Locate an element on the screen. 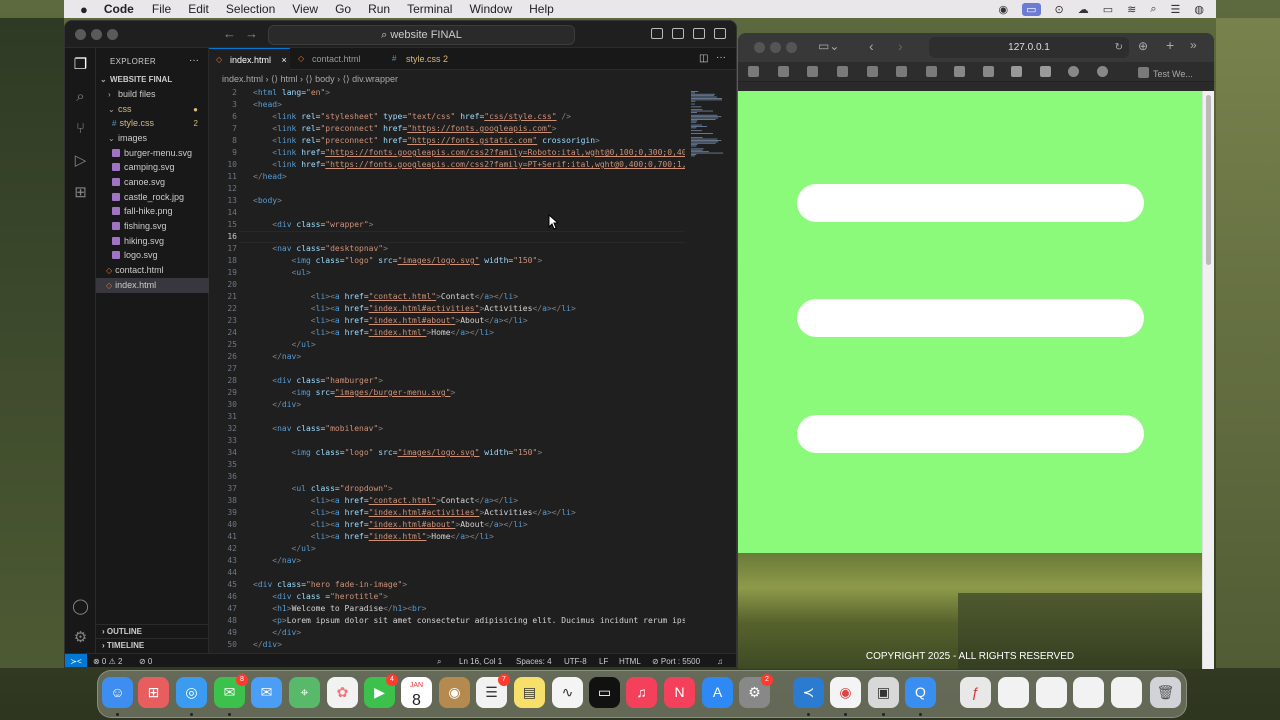 This screenshot has width=1280, height=720. address-bar: 127.0.0.1 ↻ is located at coordinates (1029, 47).